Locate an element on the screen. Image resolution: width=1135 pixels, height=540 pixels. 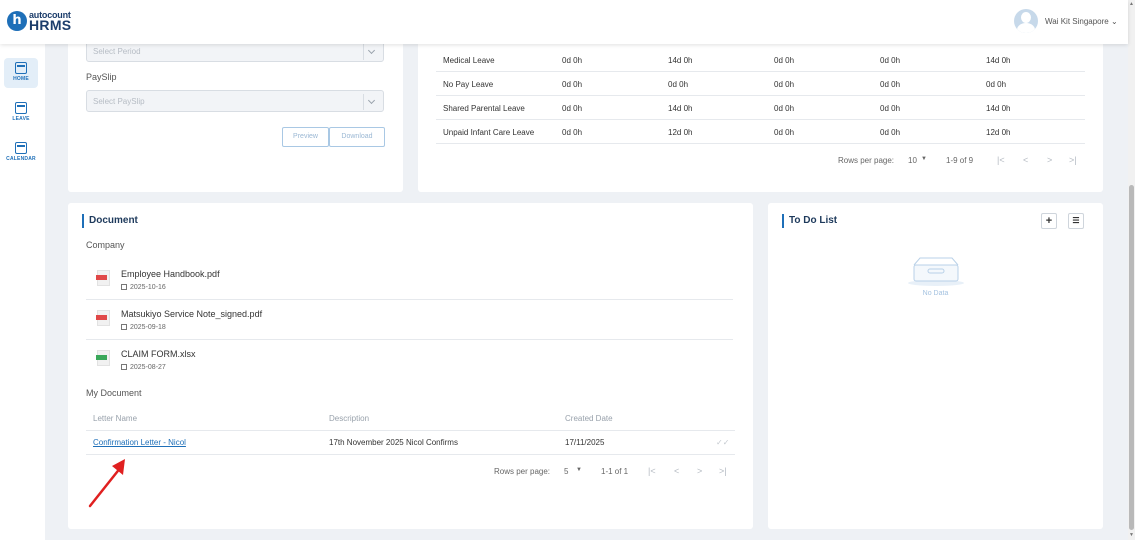
avatar is located at coordinates (1026, 21).